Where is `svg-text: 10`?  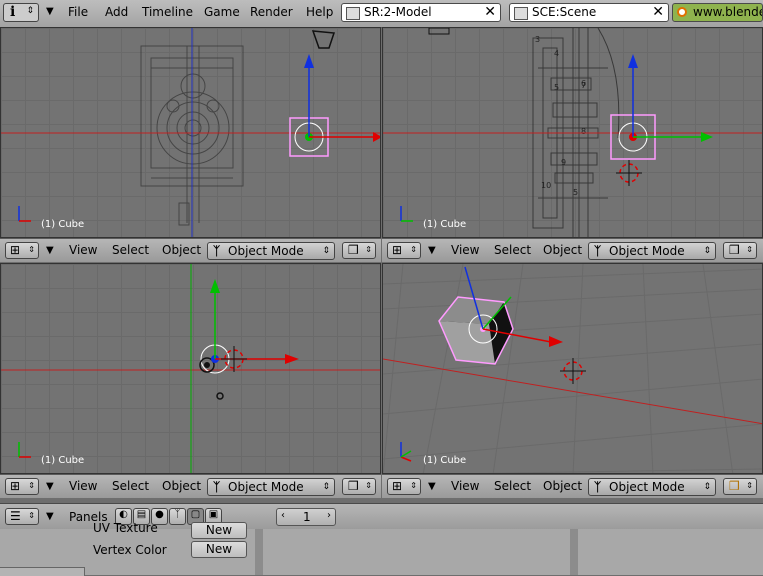 svg-text: 10 is located at coordinates (546, 185).